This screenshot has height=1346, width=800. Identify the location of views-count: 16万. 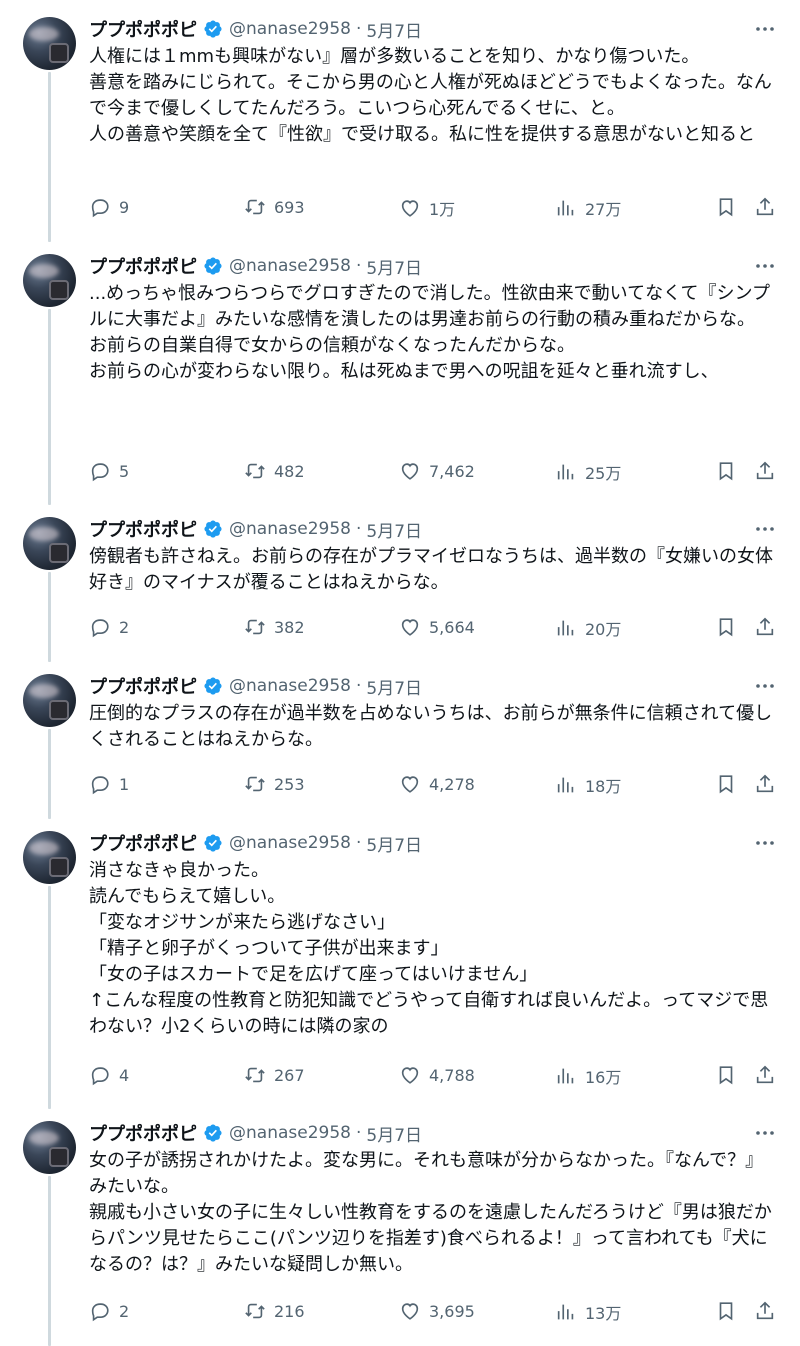
(603, 1077).